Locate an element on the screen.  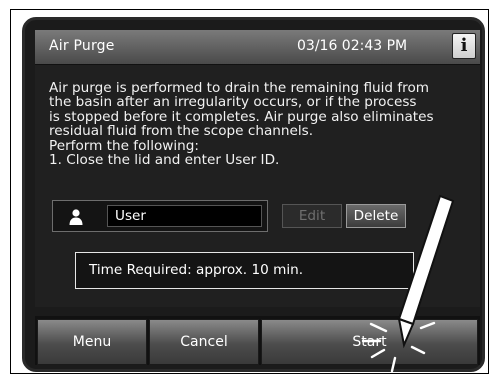
description-line: 1. Close the lid and enter User ID. is located at coordinates (164, 160).